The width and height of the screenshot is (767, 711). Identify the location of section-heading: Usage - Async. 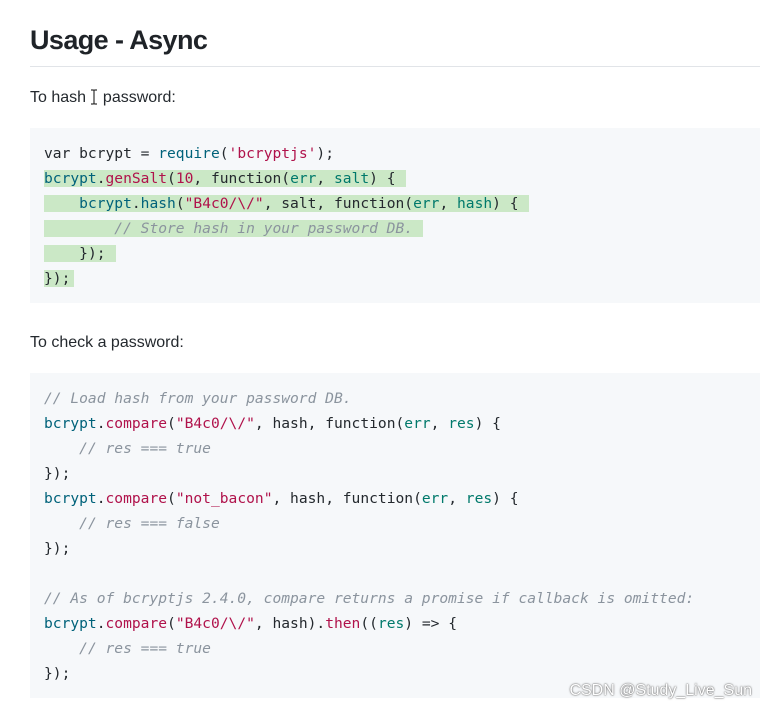
(119, 40).